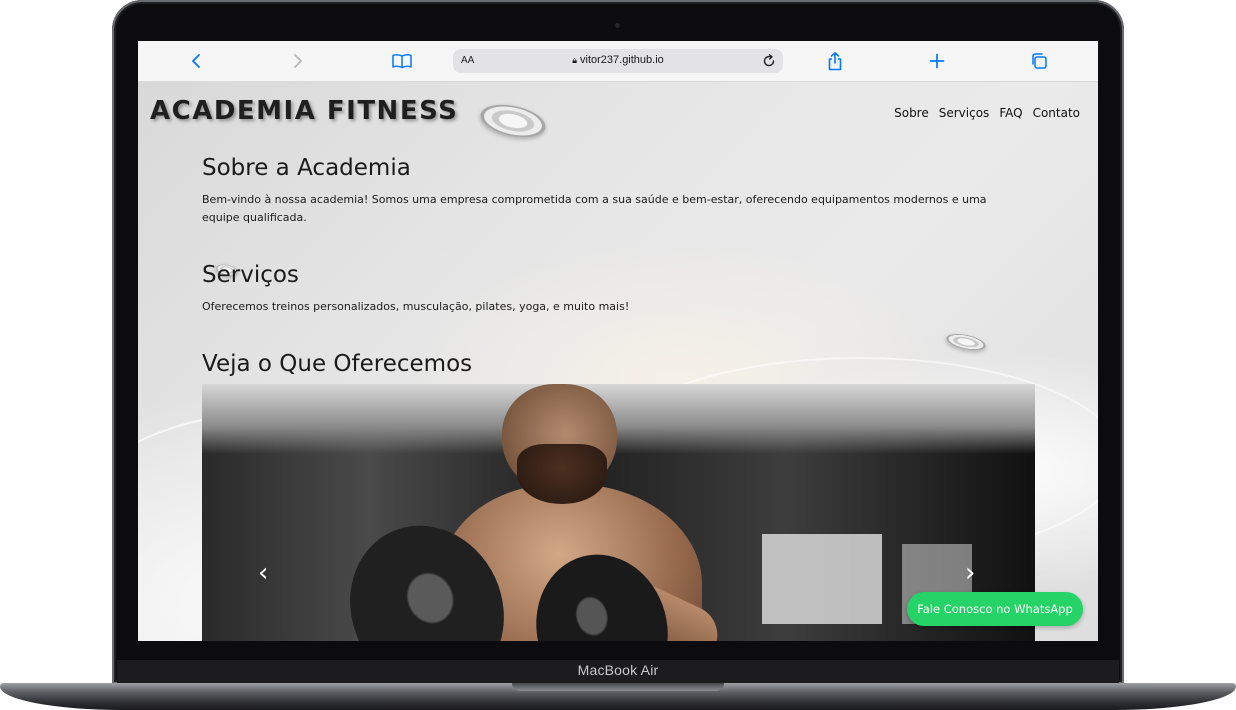  Describe the element at coordinates (1039, 61) in the screenshot. I see `tabs-icon` at that location.